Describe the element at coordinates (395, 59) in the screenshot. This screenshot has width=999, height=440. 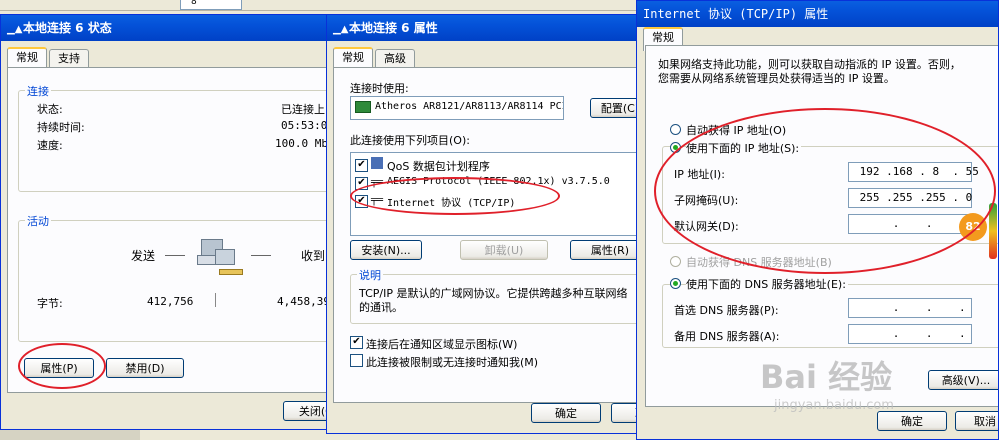
I see `tab-advanced: 高级` at that location.